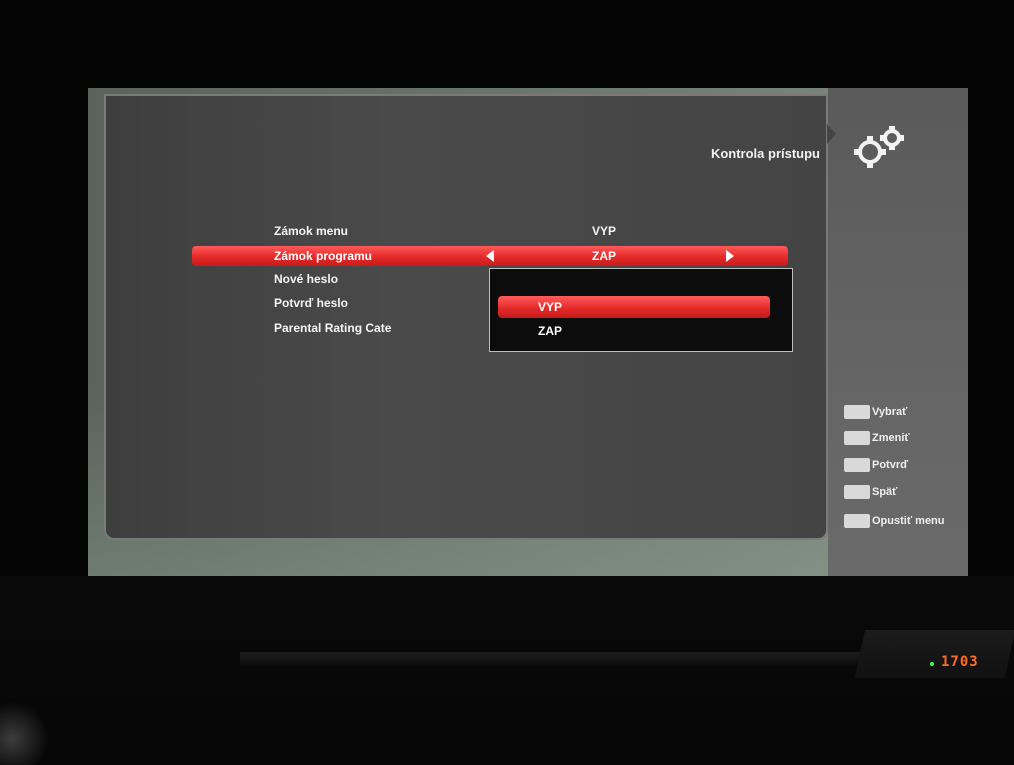 The image size is (1014, 765). Describe the element at coordinates (311, 231) in the screenshot. I see `menu-row-label-lock-menu: Zámok menu` at that location.